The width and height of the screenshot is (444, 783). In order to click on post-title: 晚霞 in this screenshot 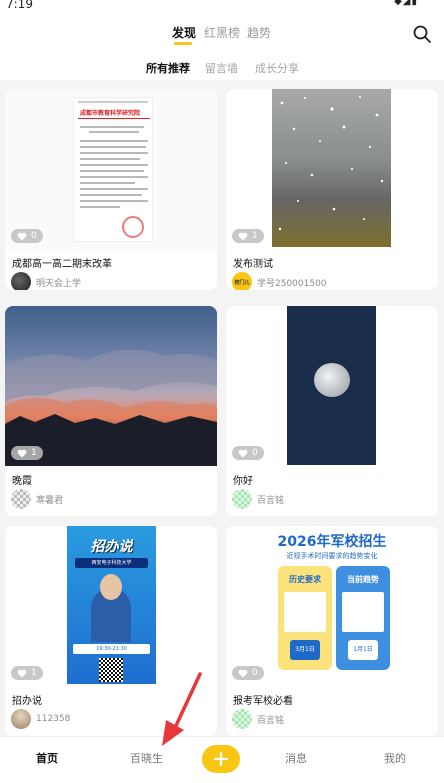, I will do `click(22, 481)`.